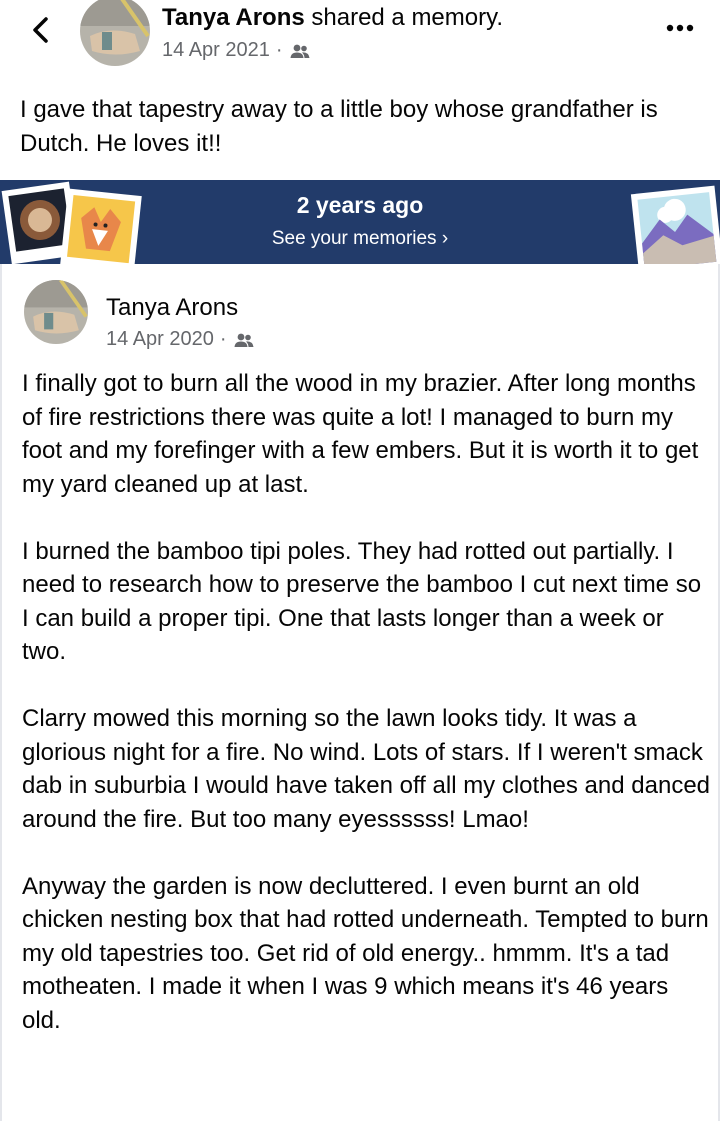 The height and width of the screenshot is (1121, 720). Describe the element at coordinates (115, 33) in the screenshot. I see `author-avatar` at that location.